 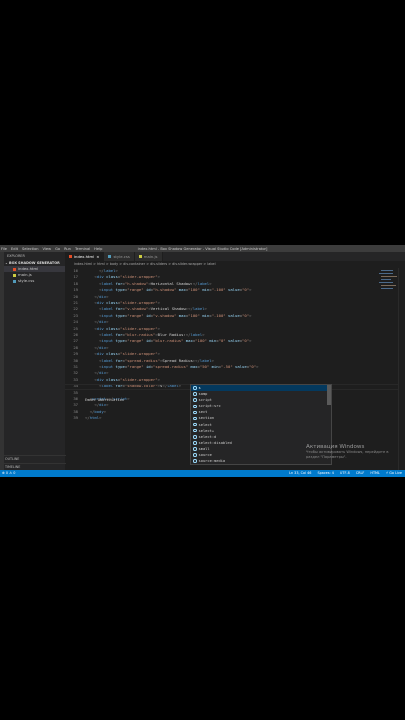 I want to click on tab-label: index.html, so click(x=84, y=256).